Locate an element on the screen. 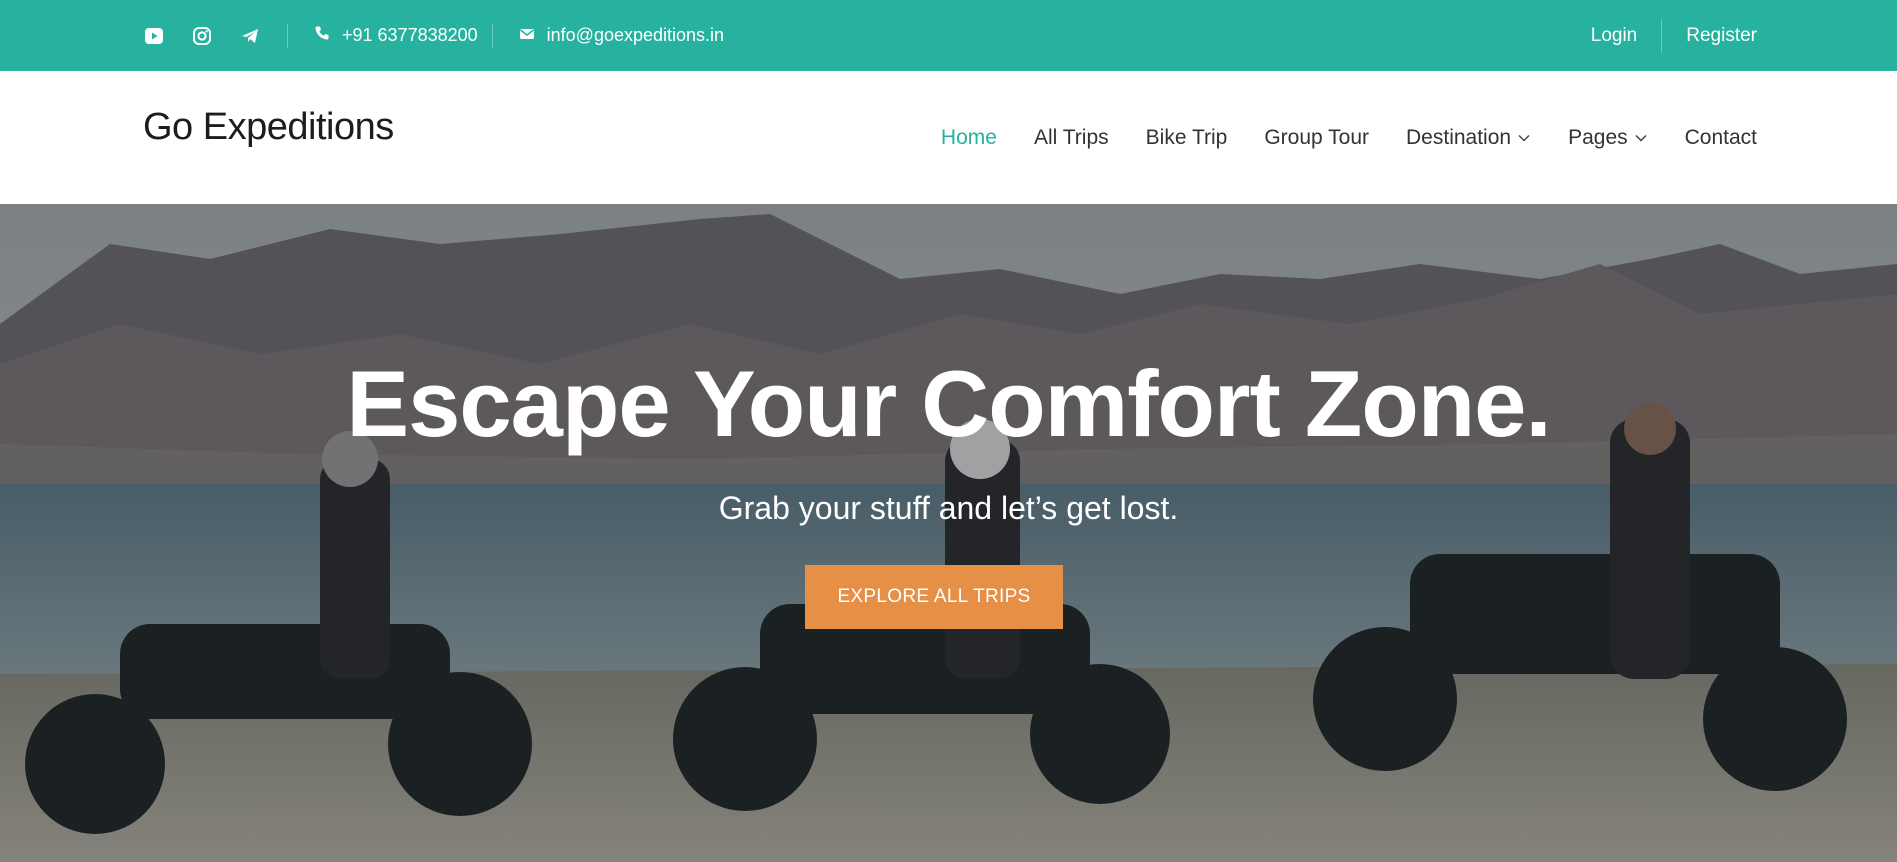 This screenshot has height=862, width=1897. top-bar-left: +91 6377838200 info@goexpeditions.in is located at coordinates (440, 35).